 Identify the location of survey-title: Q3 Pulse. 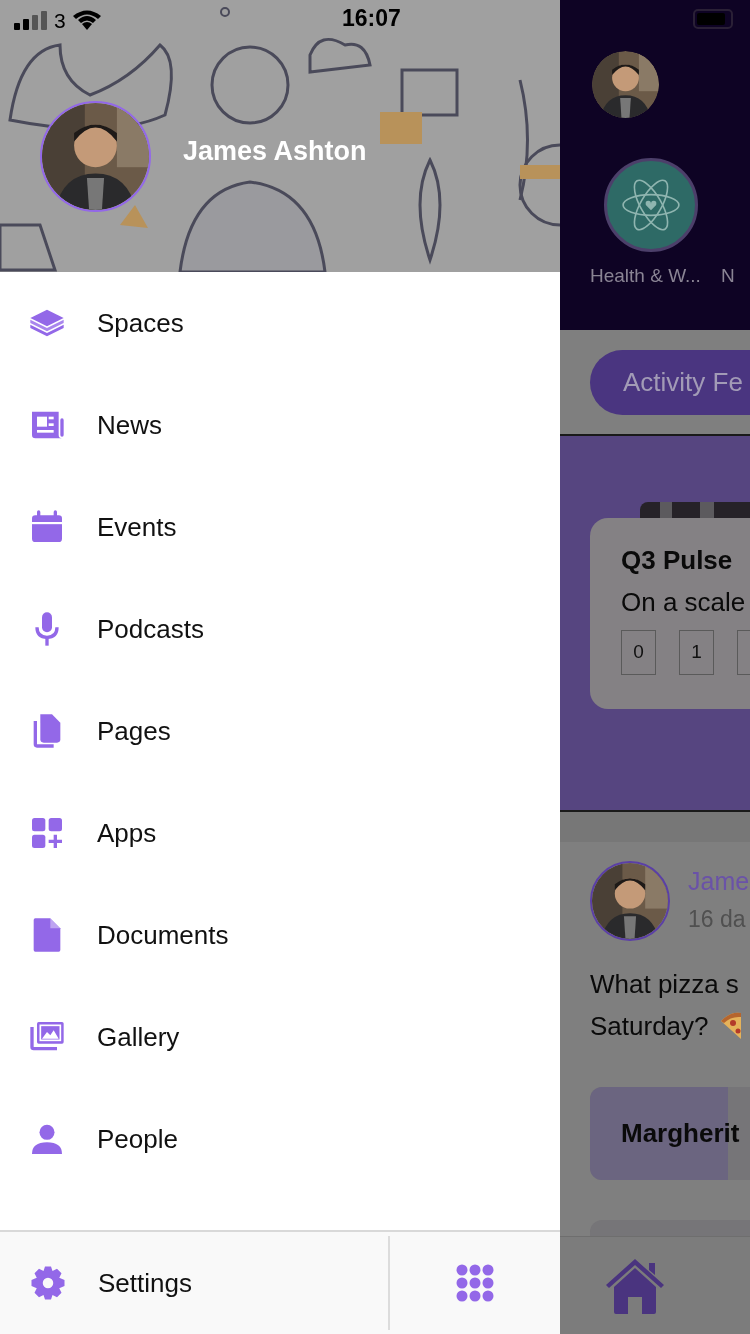
(677, 560).